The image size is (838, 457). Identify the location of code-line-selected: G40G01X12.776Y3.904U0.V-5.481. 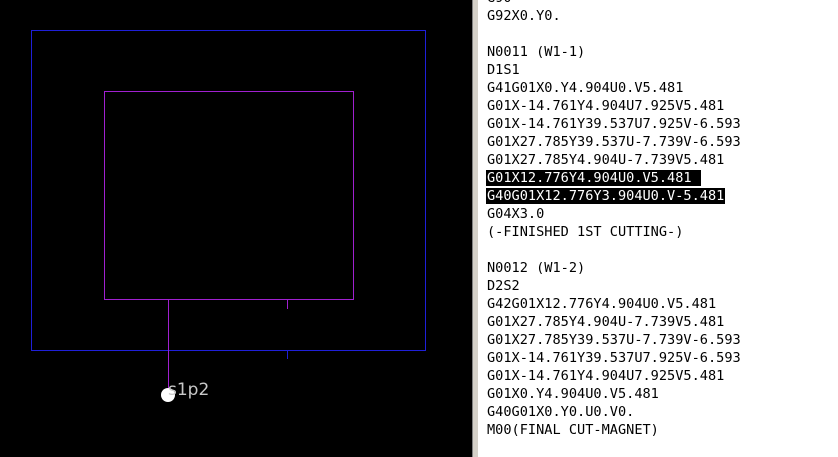
(614, 196).